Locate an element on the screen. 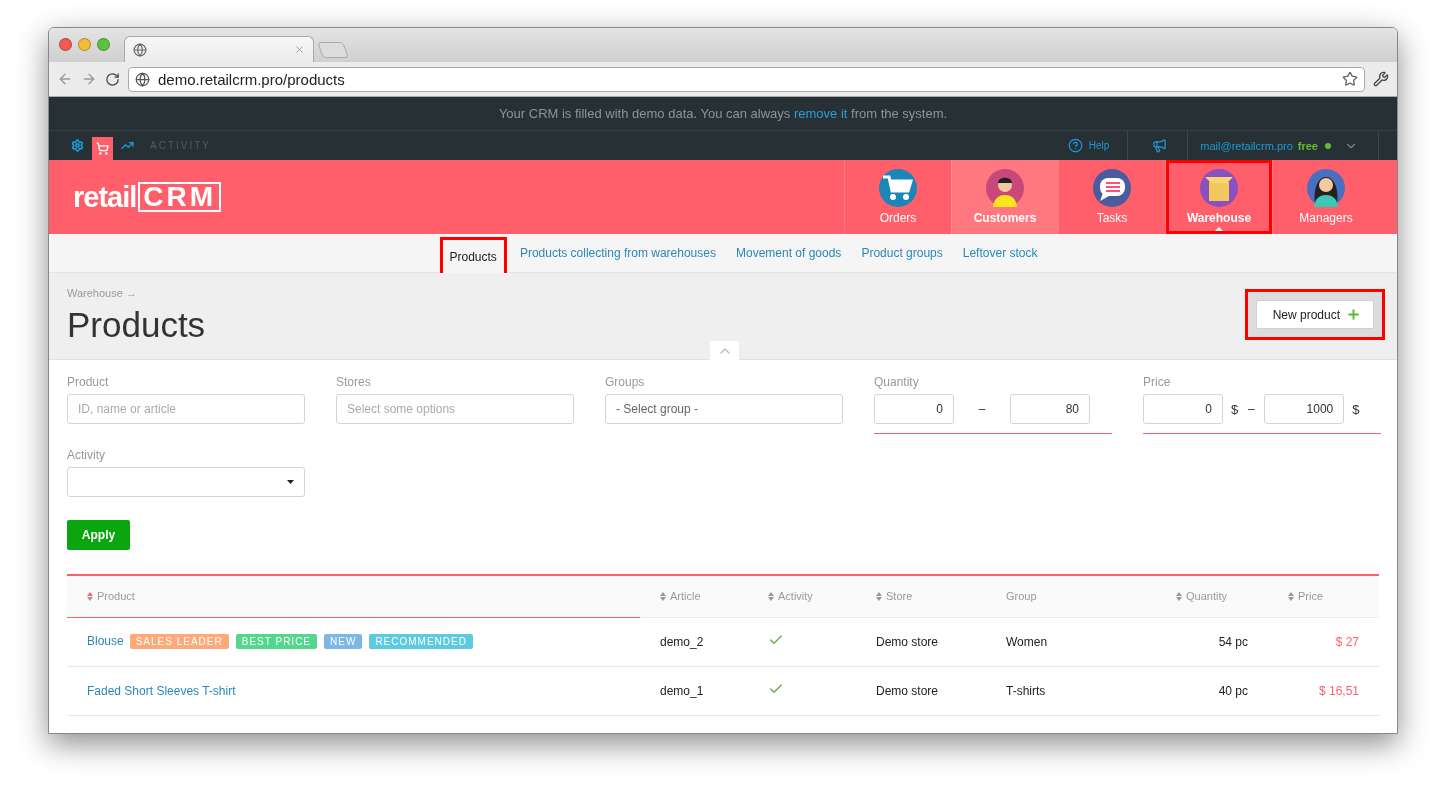 This screenshot has width=1447, height=805. back-icon is located at coordinates (65, 79).